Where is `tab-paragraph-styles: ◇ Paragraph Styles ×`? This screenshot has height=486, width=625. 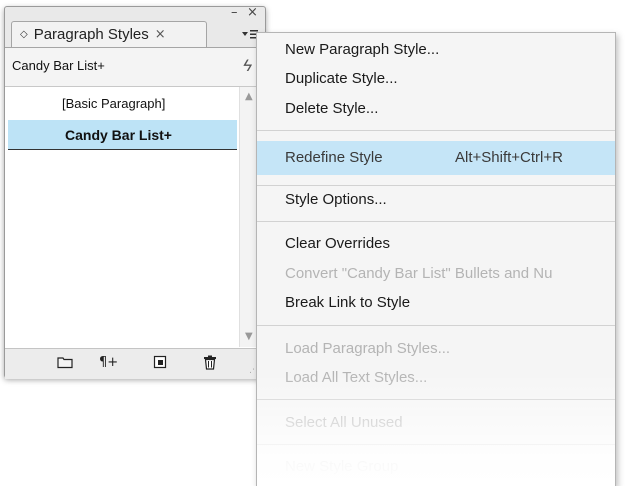 tab-paragraph-styles: ◇ Paragraph Styles × is located at coordinates (109, 34).